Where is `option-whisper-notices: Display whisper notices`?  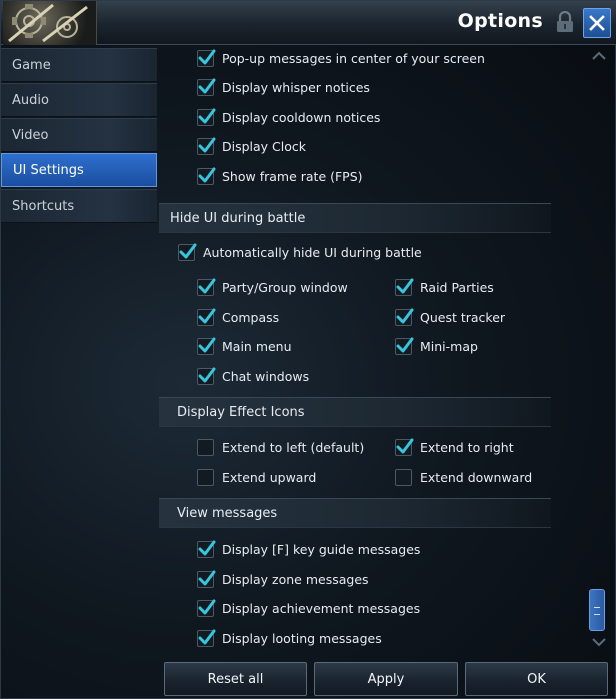 option-whisper-notices: Display whisper notices is located at coordinates (283, 87).